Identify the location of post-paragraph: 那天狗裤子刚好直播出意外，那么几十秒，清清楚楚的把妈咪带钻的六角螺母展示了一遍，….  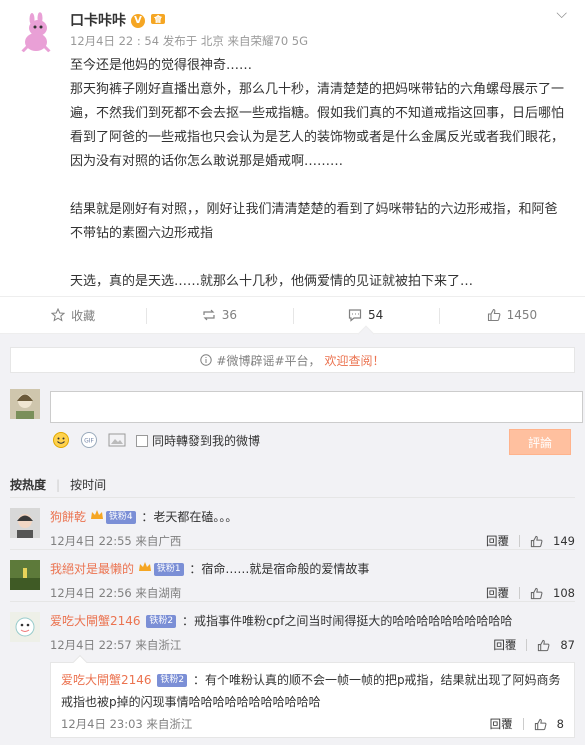
(317, 125).